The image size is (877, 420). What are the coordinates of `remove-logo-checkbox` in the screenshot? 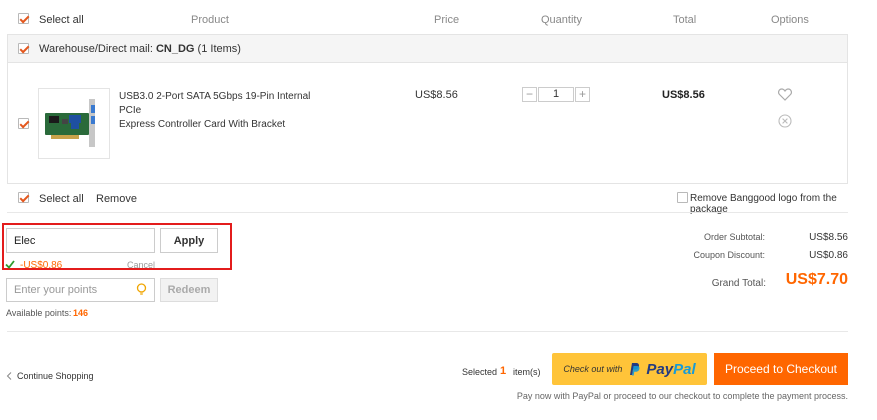 It's located at (682, 197).